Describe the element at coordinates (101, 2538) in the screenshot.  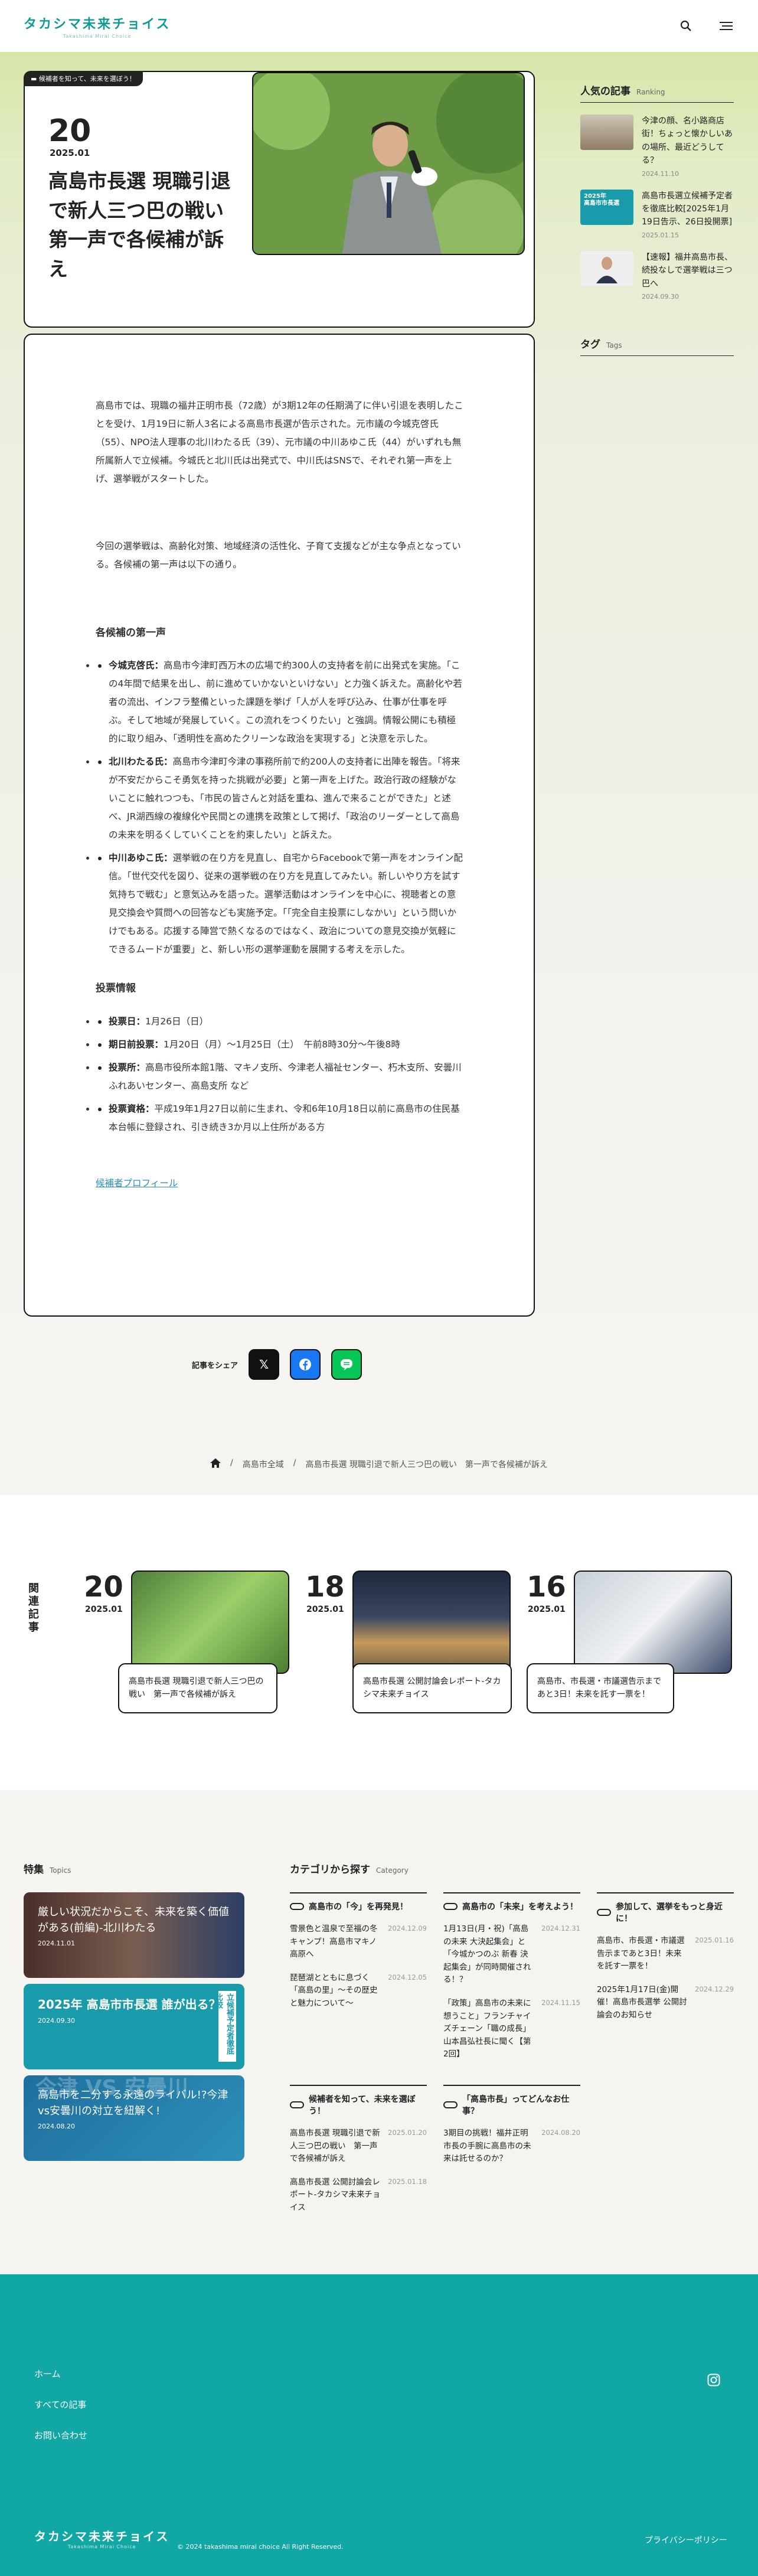
I see `footer-logo: タカシマ未来チョイス Takashima Mirai Choice` at that location.